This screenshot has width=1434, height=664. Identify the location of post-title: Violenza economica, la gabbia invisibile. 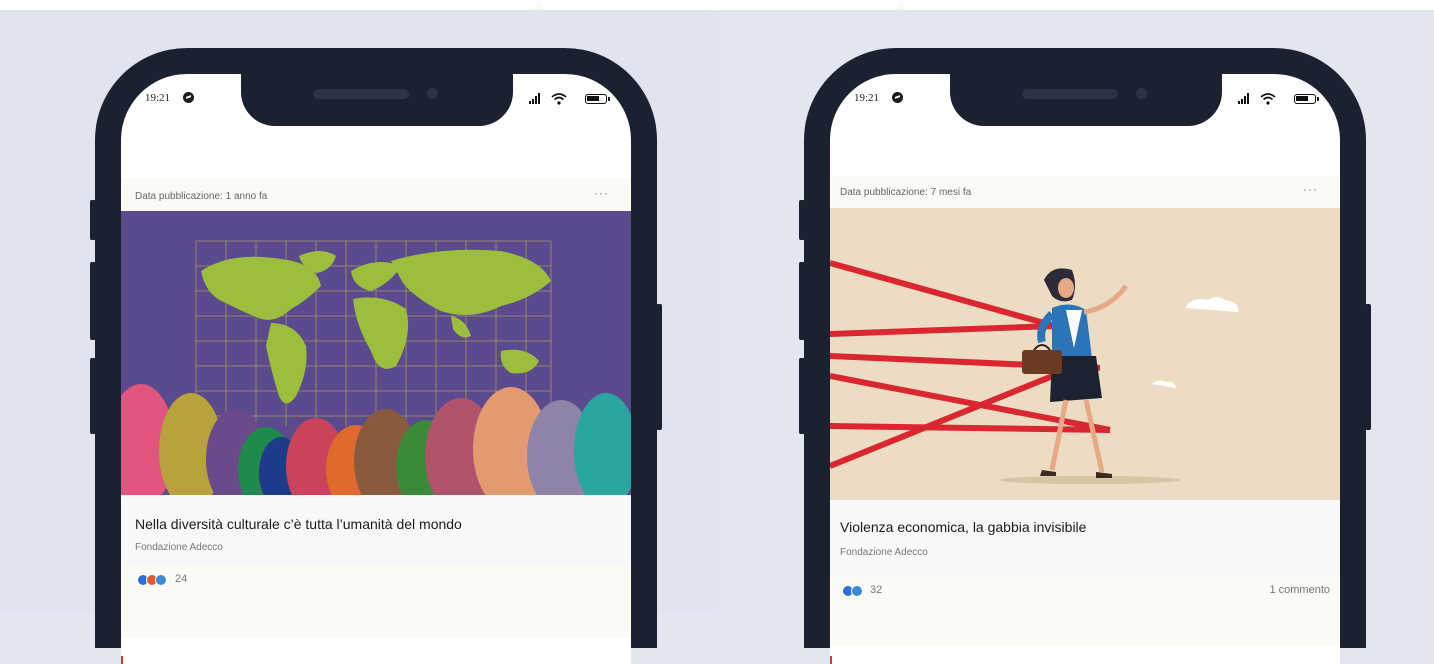
(963, 527).